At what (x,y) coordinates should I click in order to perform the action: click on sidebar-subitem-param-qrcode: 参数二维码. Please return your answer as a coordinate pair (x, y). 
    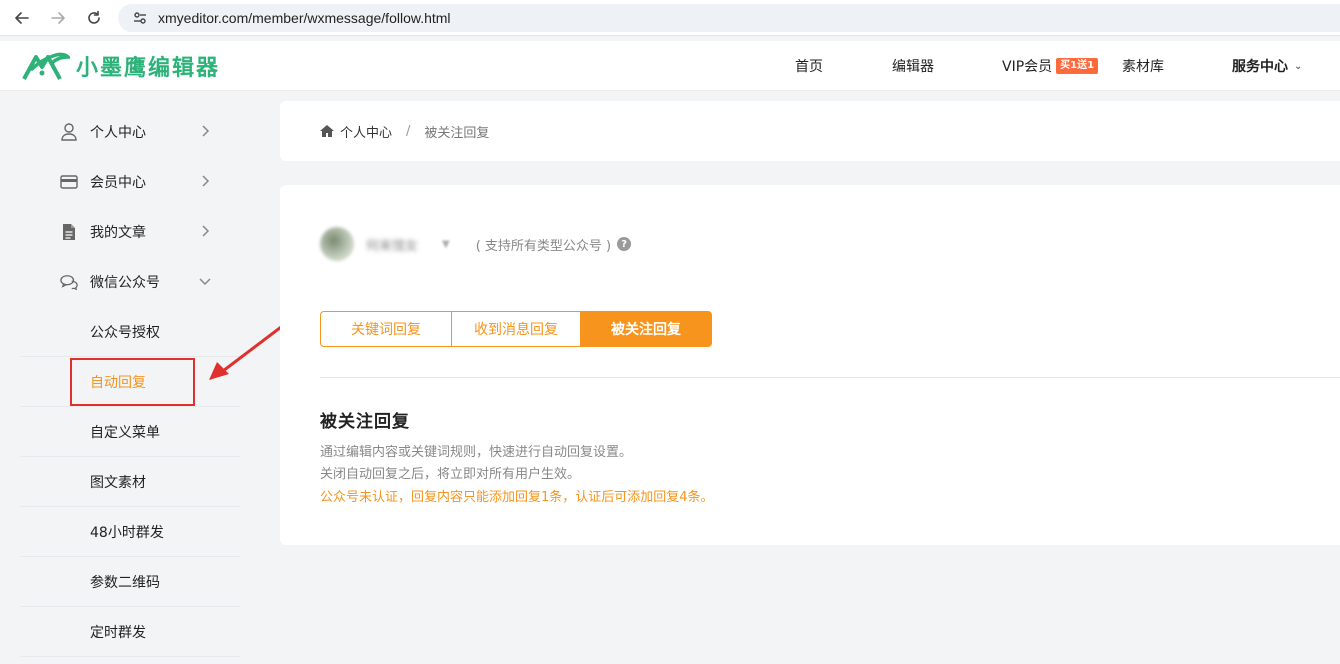
    Looking at the image, I should click on (130, 582).